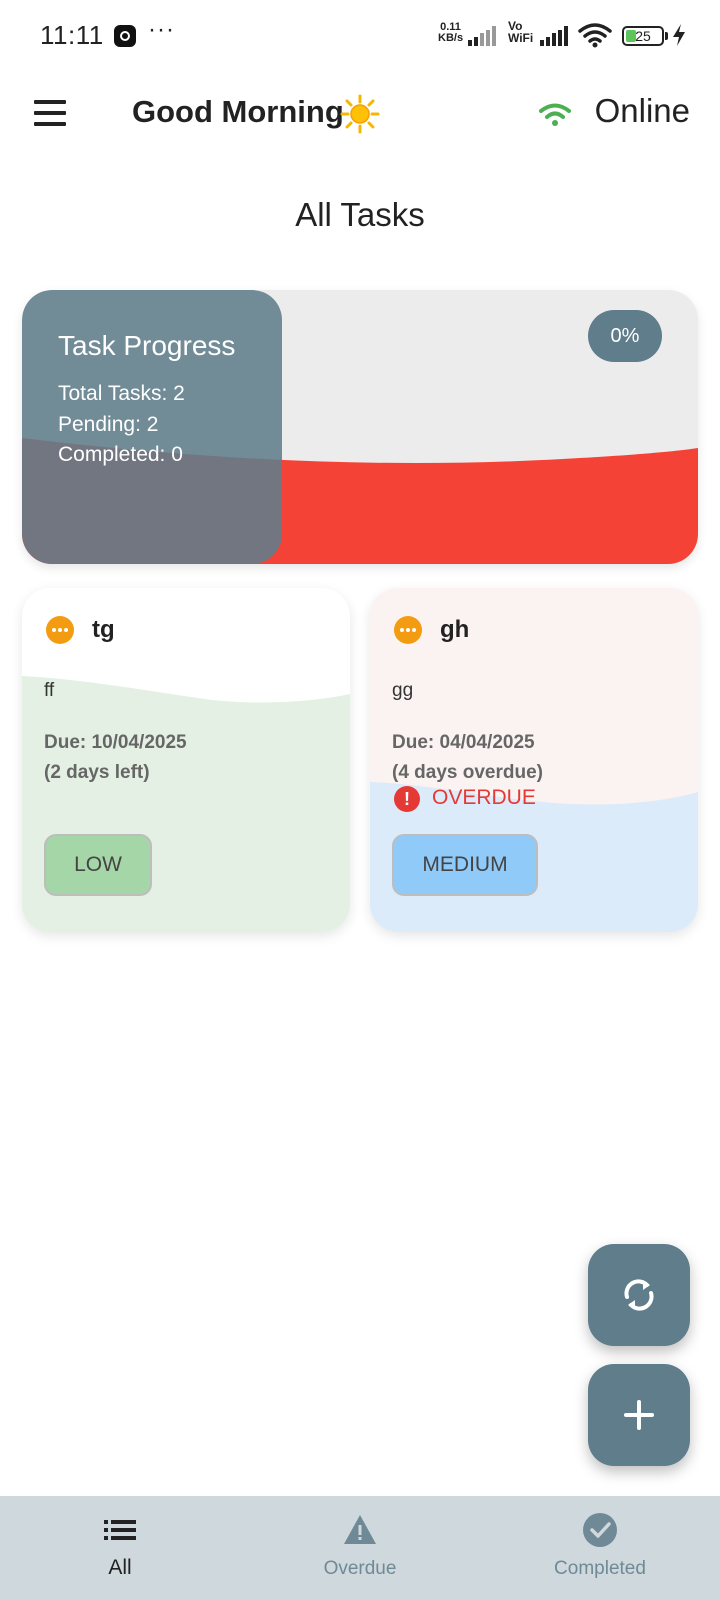  I want to click on battery-icon: 25, so click(643, 36).